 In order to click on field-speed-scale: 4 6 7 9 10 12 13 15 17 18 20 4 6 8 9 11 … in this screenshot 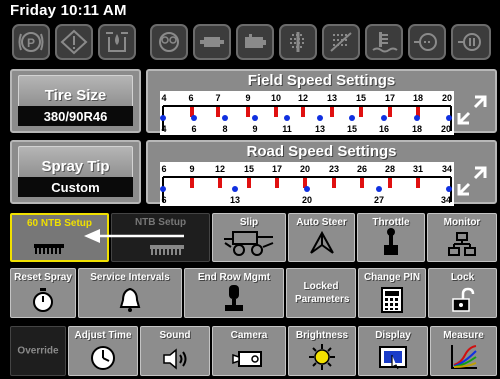, I will do `click(307, 113)`.